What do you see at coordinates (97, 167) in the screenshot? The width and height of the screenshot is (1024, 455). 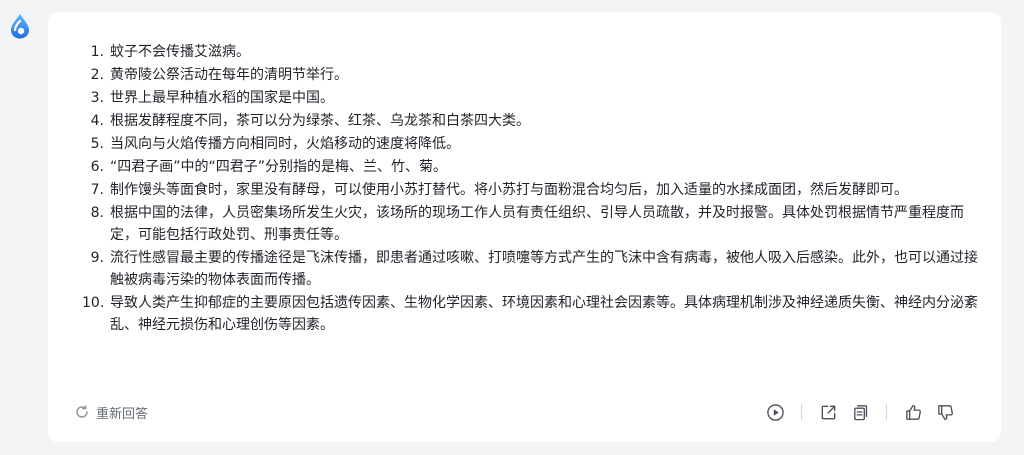 I see `list-item-number: 6.` at bounding box center [97, 167].